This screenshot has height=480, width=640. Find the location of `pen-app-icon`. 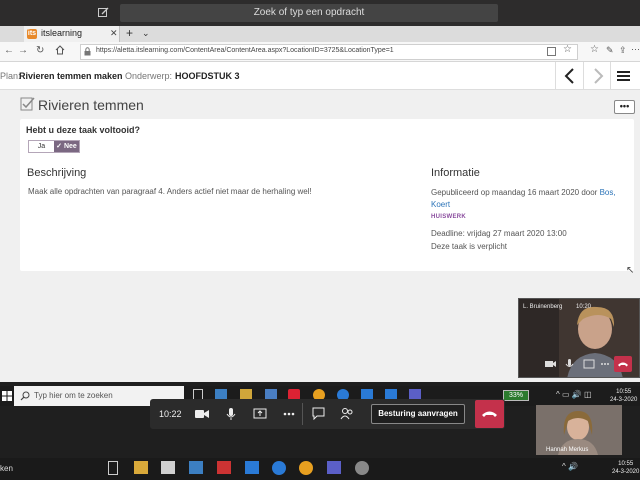

pen-app-icon is located at coordinates (252, 467).